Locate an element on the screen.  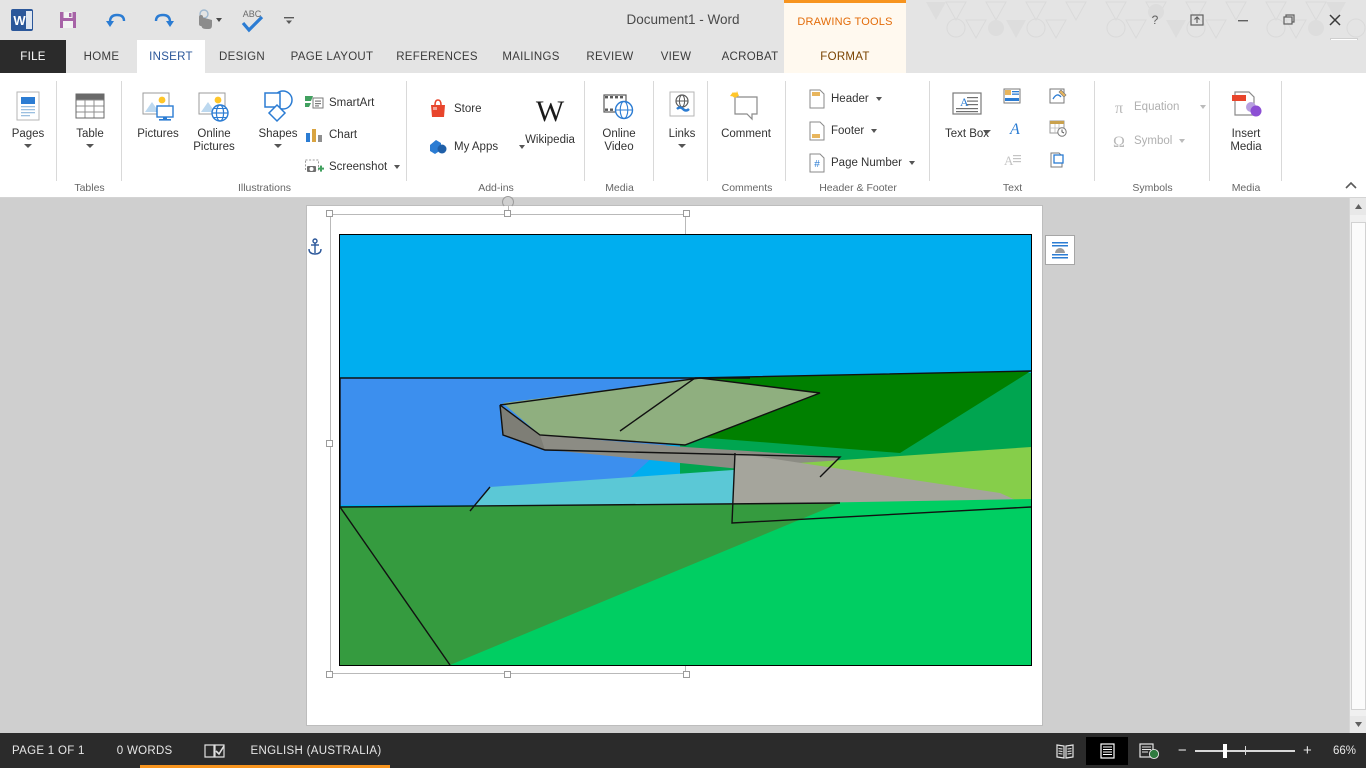
zoom-in-button: + is located at coordinates (1307, 750).